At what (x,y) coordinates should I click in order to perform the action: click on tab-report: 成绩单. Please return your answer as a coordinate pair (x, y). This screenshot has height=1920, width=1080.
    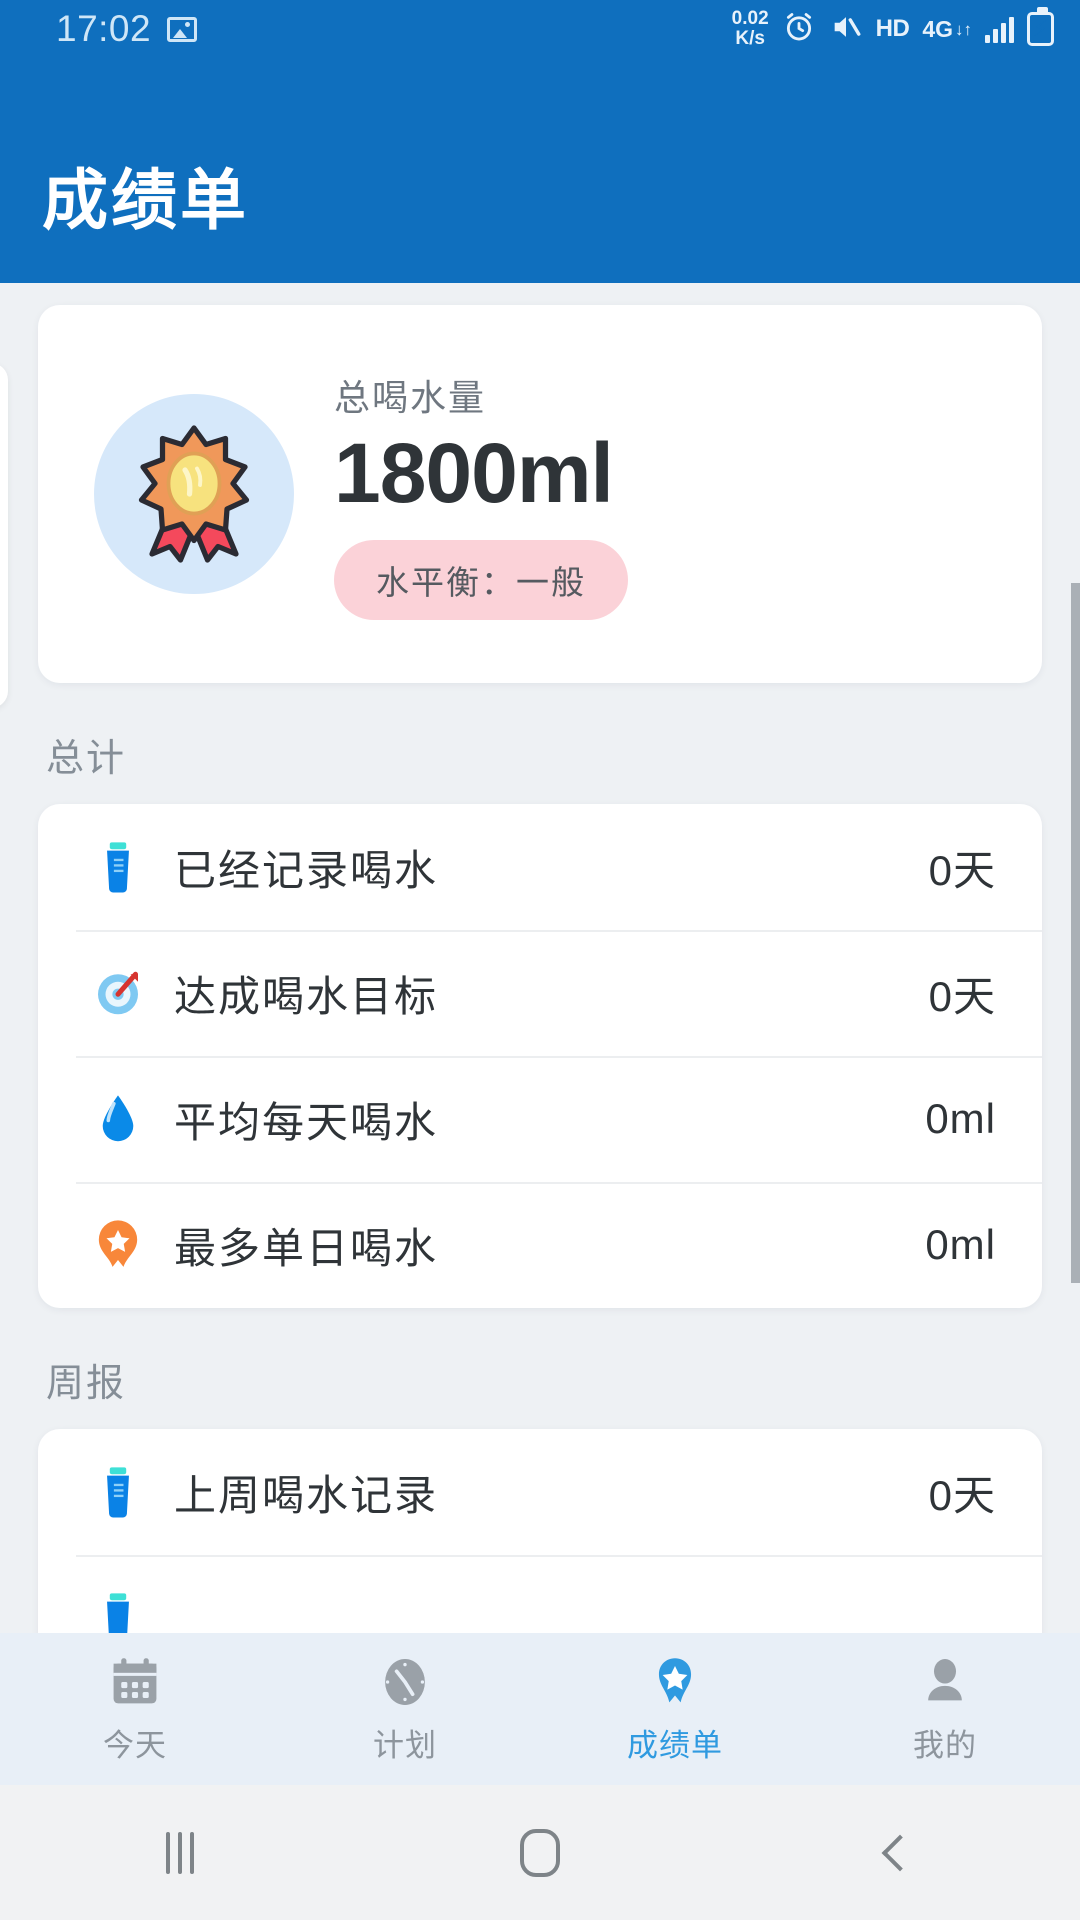
    Looking at the image, I should click on (675, 1709).